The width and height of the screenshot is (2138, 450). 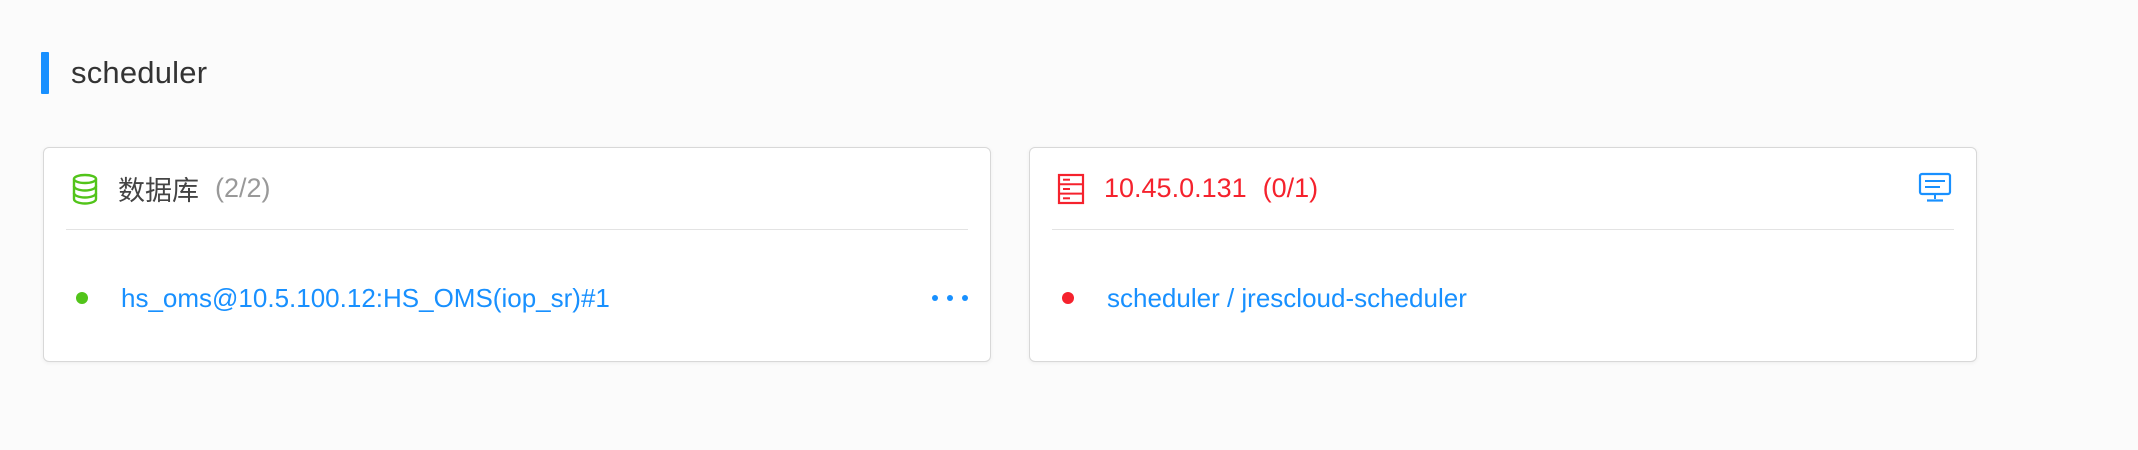 I want to click on host-card-header: 10.45.0.131 (0/1), so click(x=1503, y=189).